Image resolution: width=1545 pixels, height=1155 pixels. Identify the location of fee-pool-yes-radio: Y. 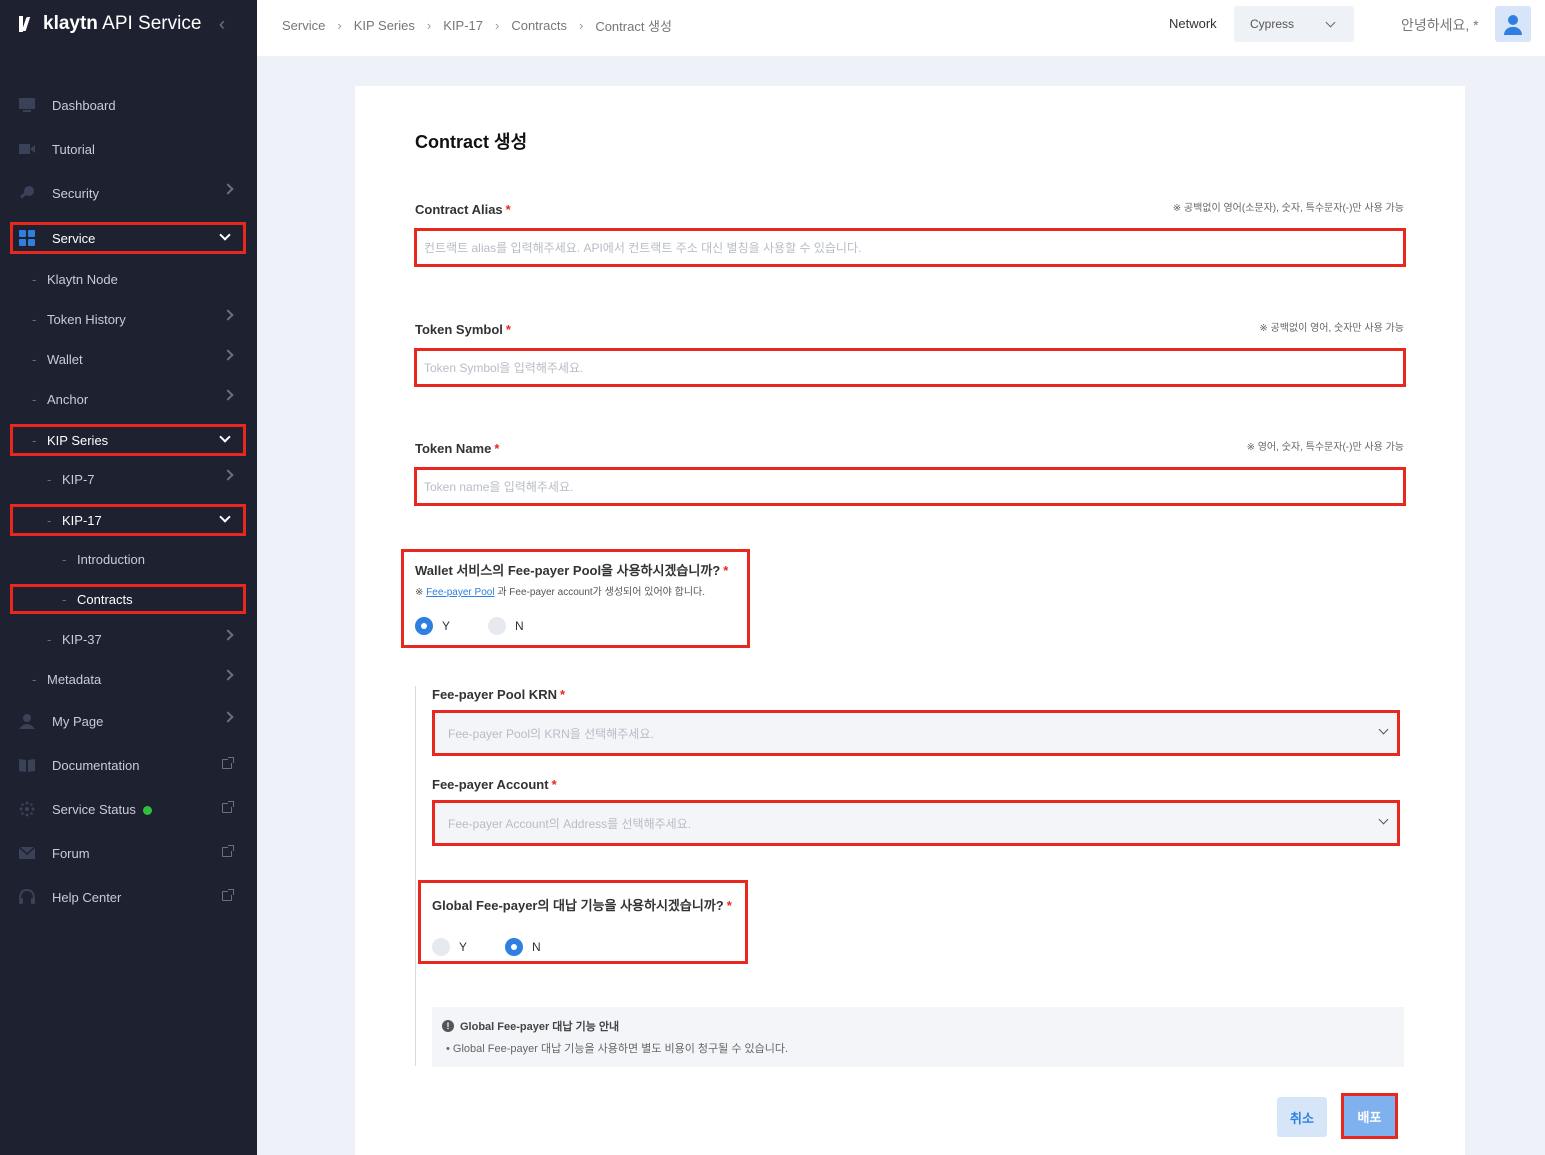
(432, 626).